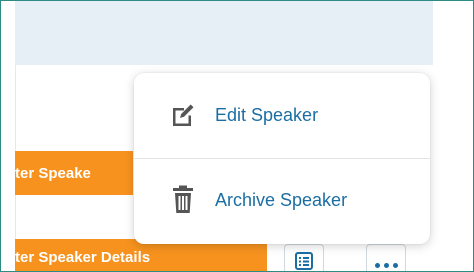 Image resolution: width=474 pixels, height=272 pixels. What do you see at coordinates (267, 115) in the screenshot?
I see `edit-speaker-label: Edit Speaker` at bounding box center [267, 115].